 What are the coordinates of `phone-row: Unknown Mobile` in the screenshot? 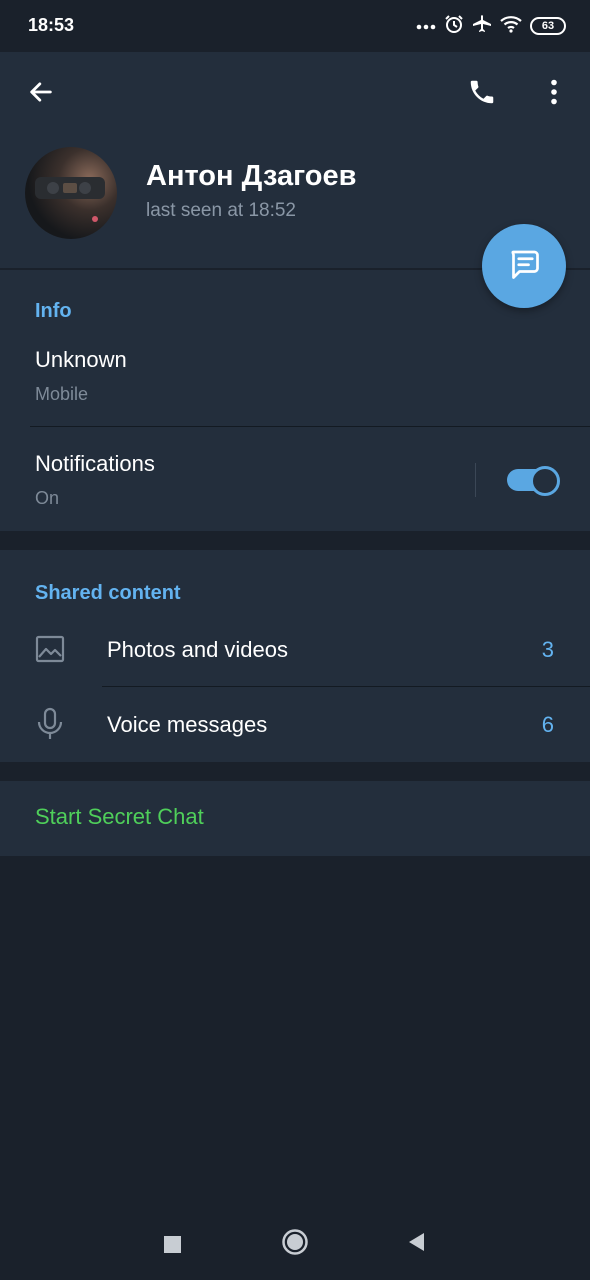 It's located at (295, 378).